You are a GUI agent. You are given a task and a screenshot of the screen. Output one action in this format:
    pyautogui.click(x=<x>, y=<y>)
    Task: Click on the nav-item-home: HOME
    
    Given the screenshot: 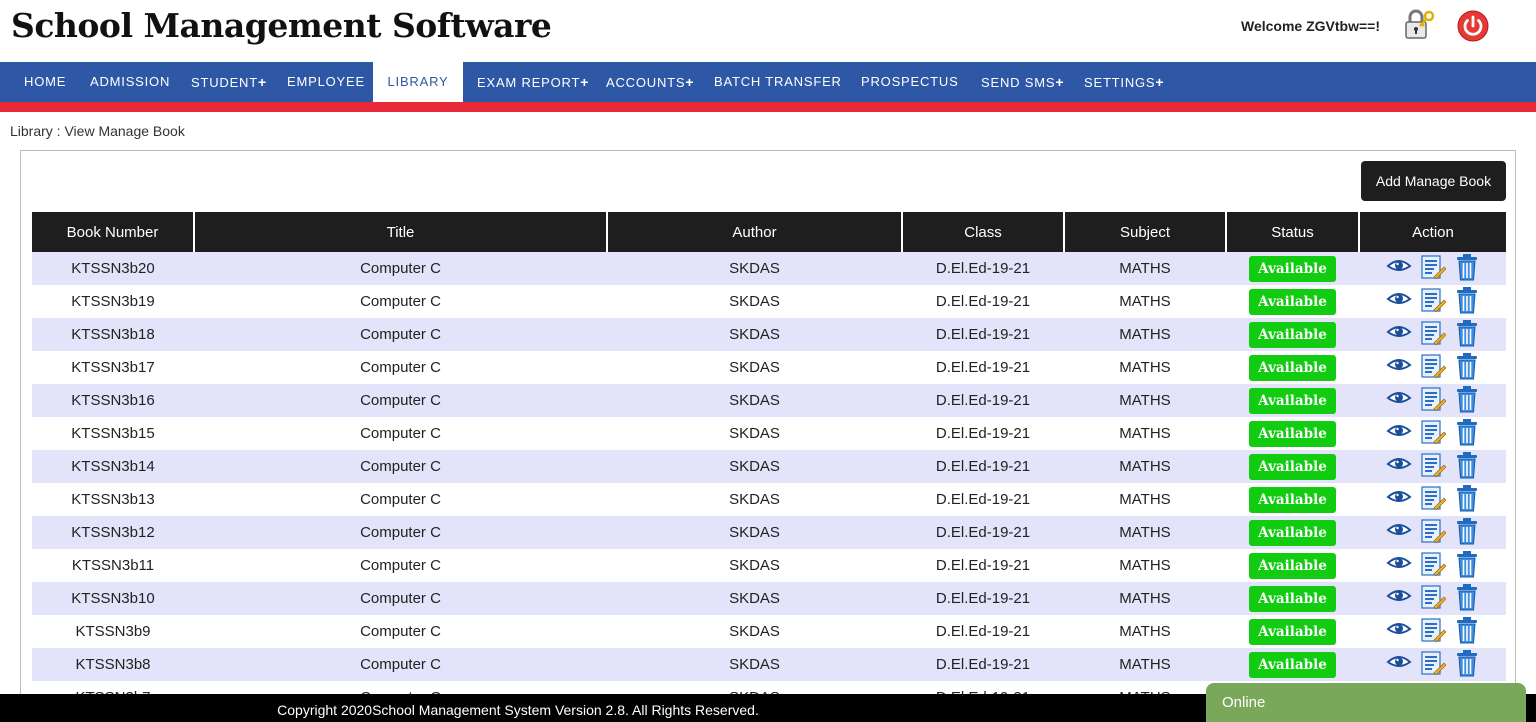 What is the action you would take?
    pyautogui.click(x=45, y=82)
    